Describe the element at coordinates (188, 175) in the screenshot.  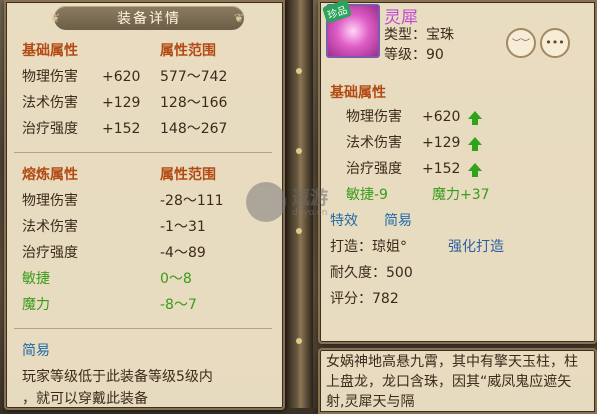
I see `refine-range-label: 属性范围` at that location.